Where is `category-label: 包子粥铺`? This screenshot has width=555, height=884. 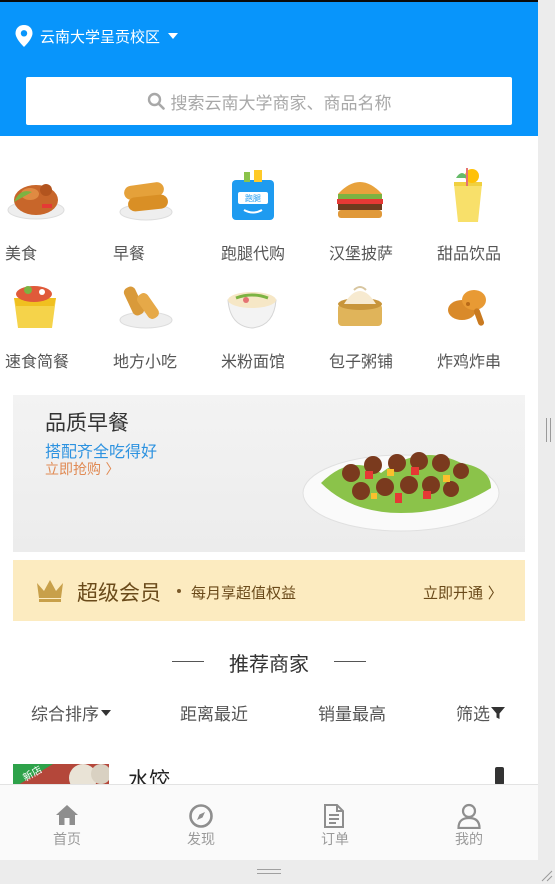 category-label: 包子粥铺 is located at coordinates (361, 361).